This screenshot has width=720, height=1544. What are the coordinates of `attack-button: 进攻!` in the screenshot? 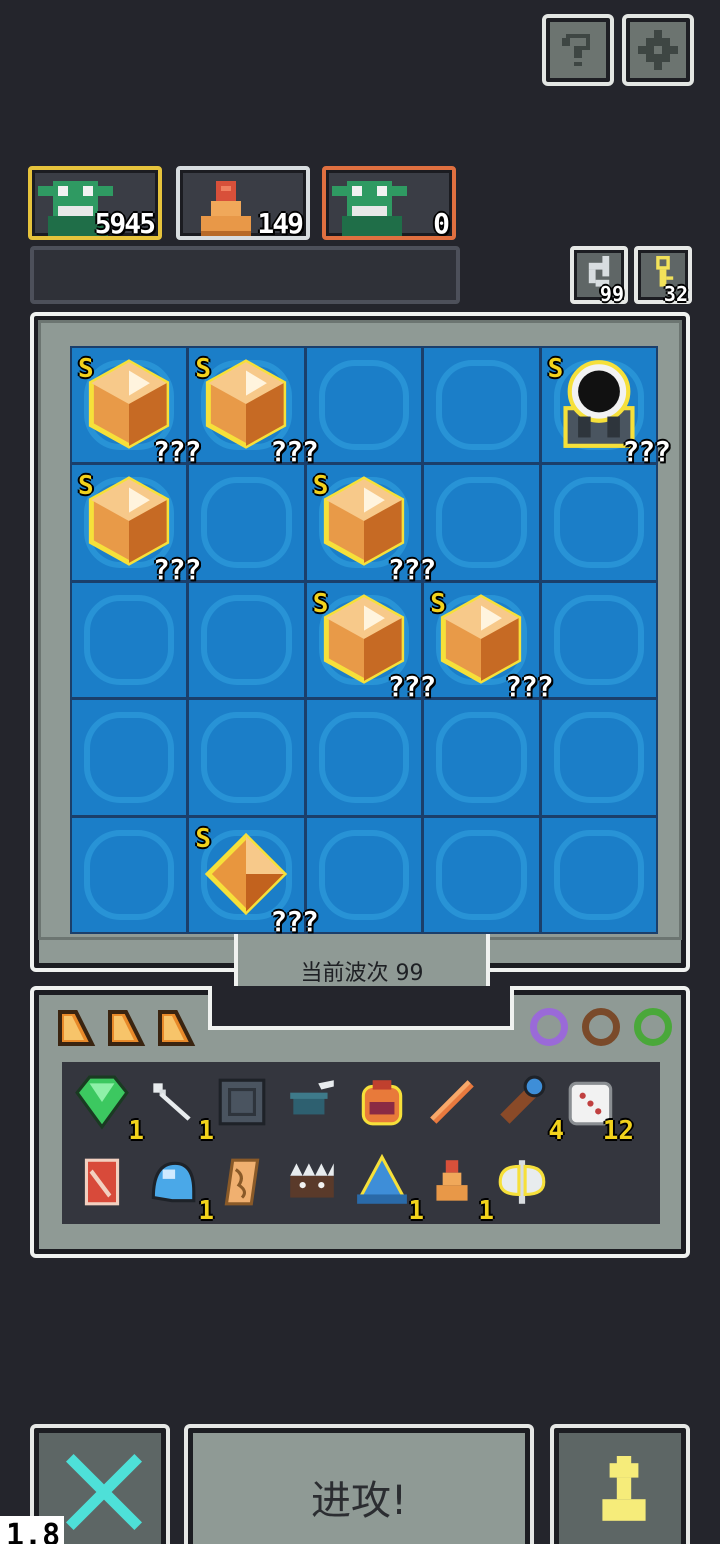 It's located at (359, 1484).